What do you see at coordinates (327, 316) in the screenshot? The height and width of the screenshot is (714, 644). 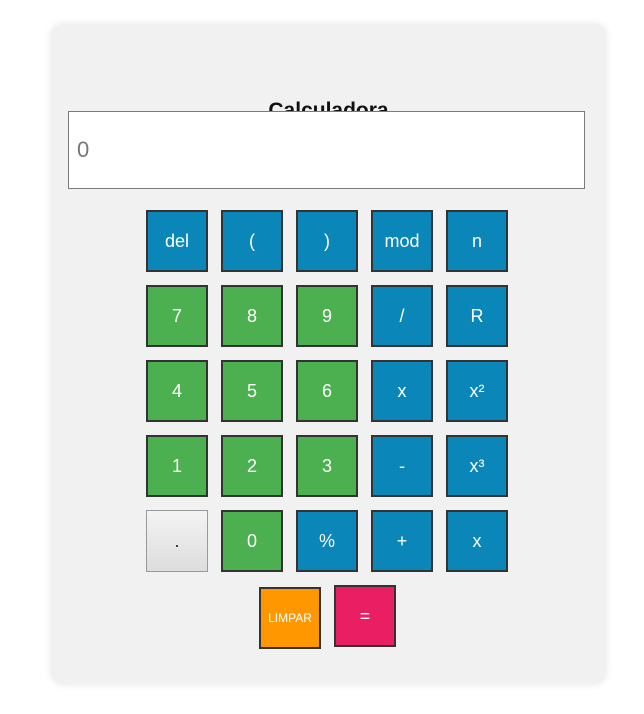 I see `digit-9-button: 9` at bounding box center [327, 316].